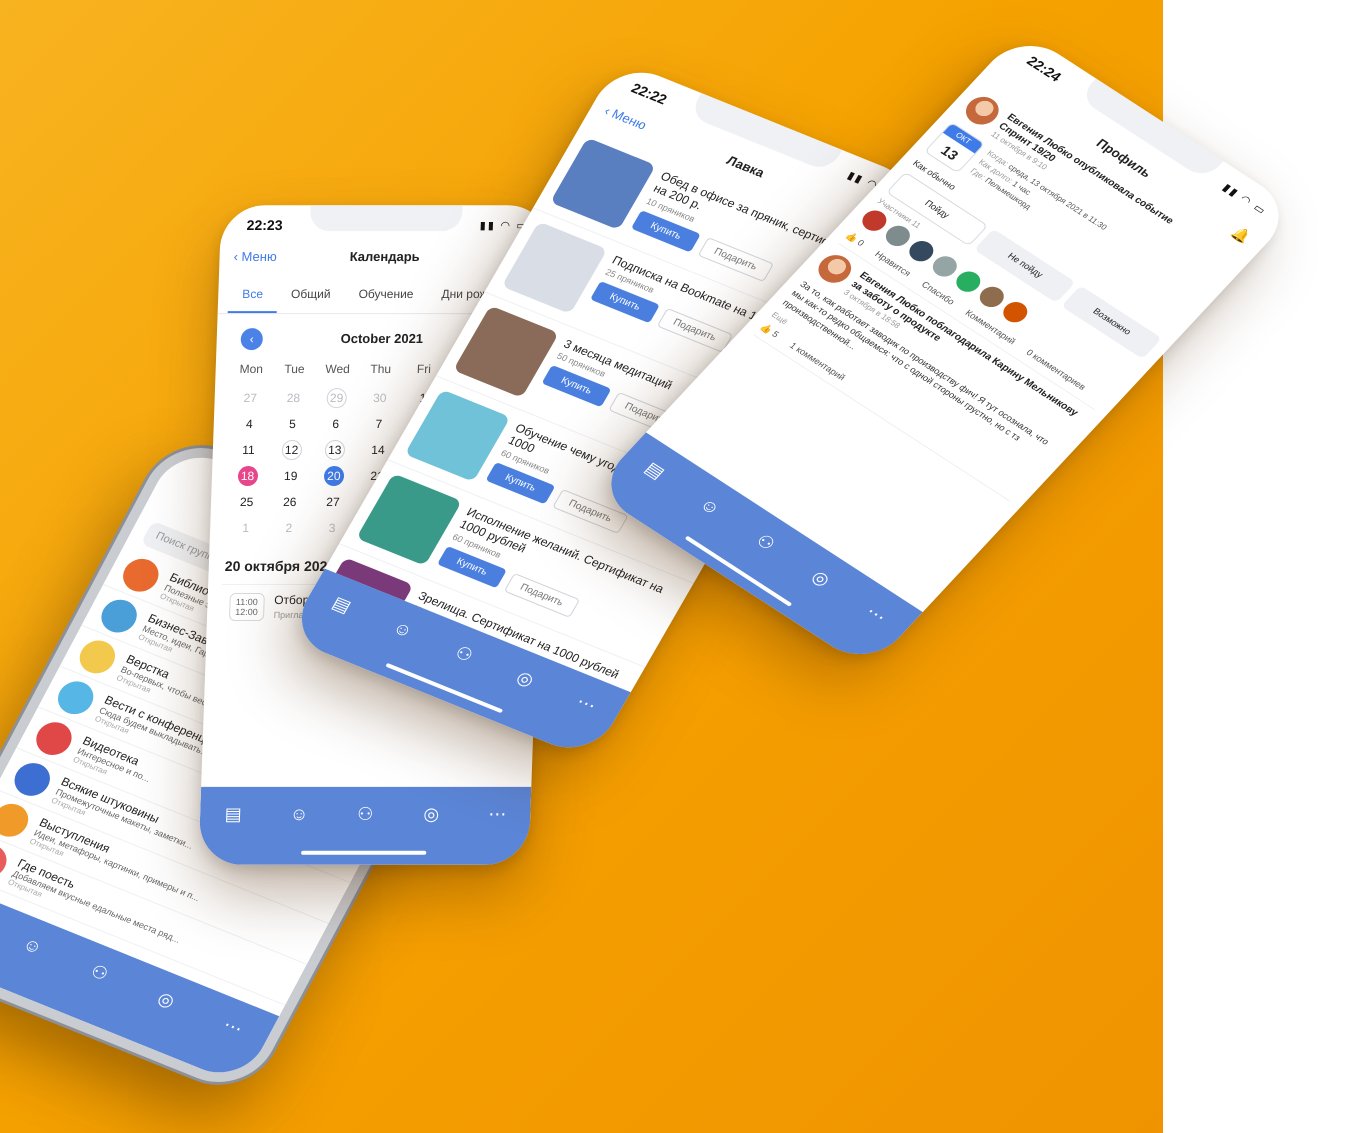 The image size is (1357, 1133). I want to click on calendar-day-number: 2, so click(289, 528).